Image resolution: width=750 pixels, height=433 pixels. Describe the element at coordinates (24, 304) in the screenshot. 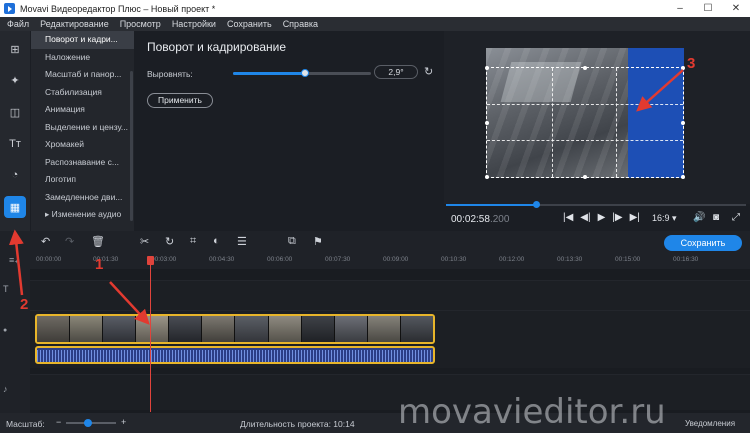

I see `annotation-number-2: 2` at that location.